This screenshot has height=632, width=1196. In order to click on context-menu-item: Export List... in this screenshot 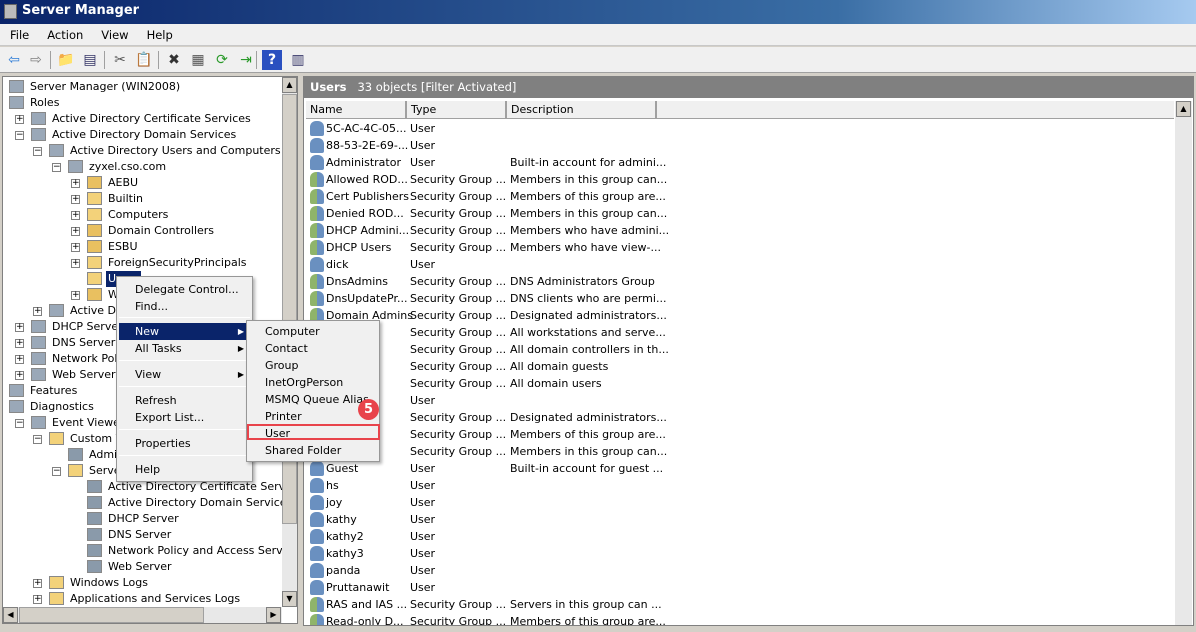, I will do `click(184, 417)`.